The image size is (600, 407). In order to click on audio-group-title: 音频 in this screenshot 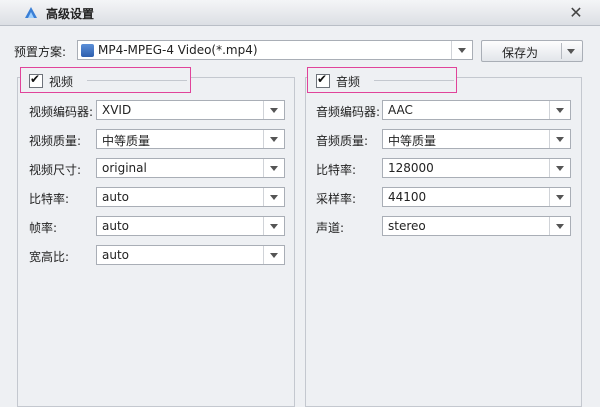, I will do `click(348, 82)`.